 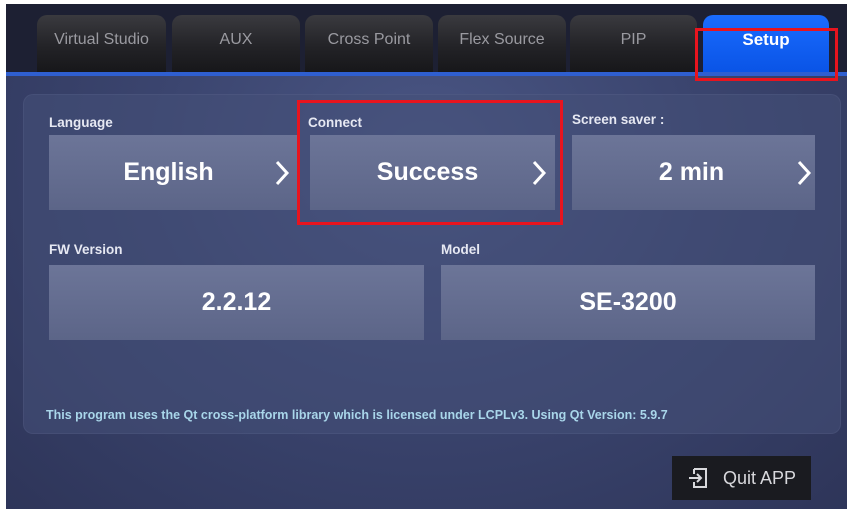 What do you see at coordinates (698, 478) in the screenshot?
I see `exit-icon` at bounding box center [698, 478].